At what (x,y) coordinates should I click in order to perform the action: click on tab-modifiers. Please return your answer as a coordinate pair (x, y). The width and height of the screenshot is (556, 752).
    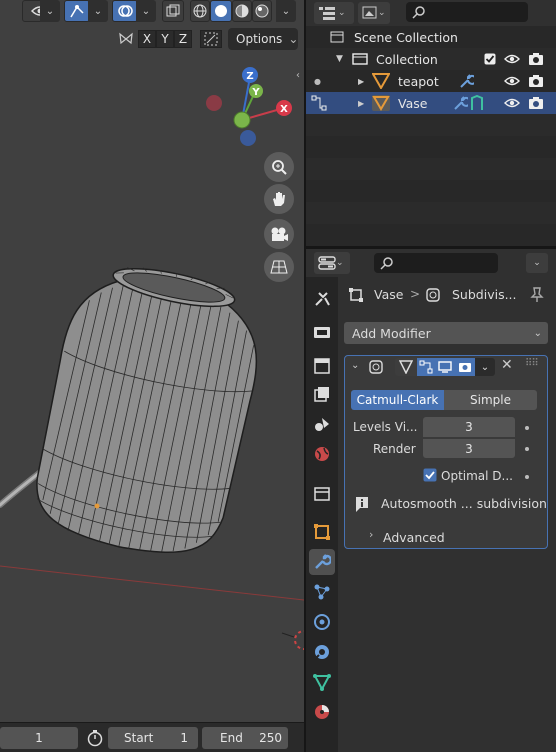
    Looking at the image, I should click on (322, 562).